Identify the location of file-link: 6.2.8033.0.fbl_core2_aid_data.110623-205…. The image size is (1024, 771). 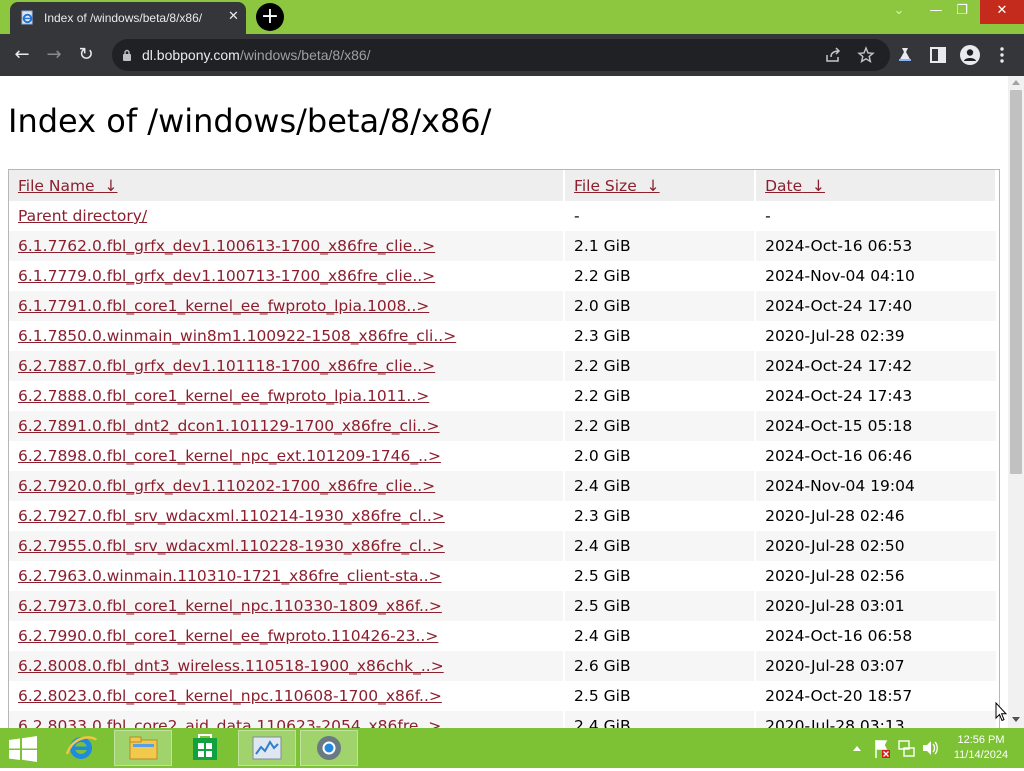
(229, 722).